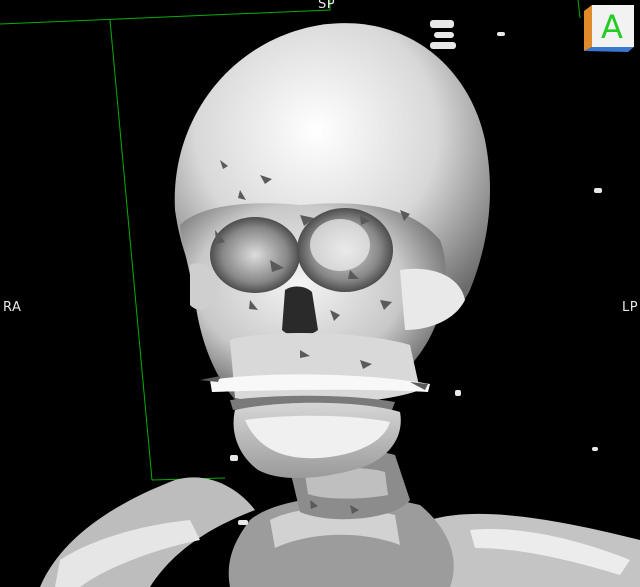 The width and height of the screenshot is (640, 587). I want to click on right-orbit, so click(255, 255).